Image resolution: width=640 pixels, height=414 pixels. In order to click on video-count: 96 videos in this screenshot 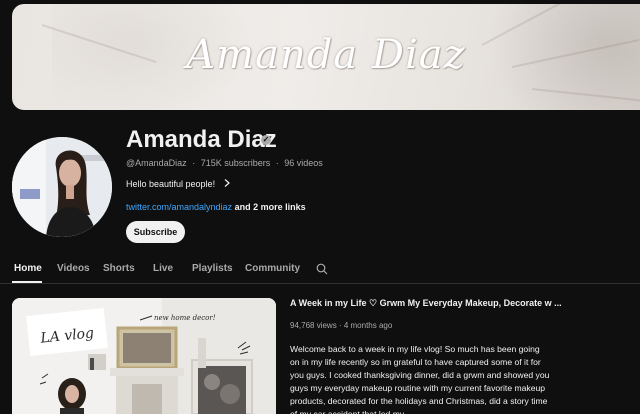, I will do `click(303, 163)`.